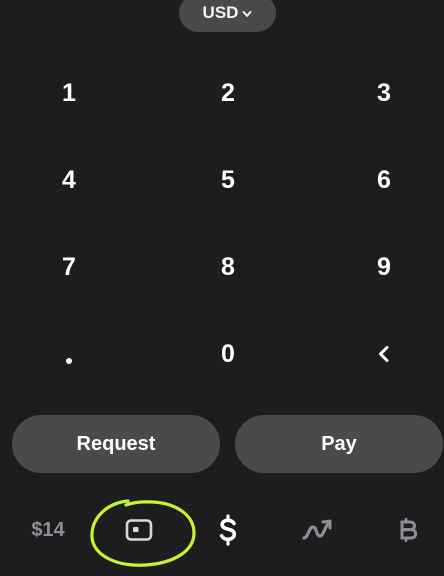  I want to click on tab-card, so click(139, 530).